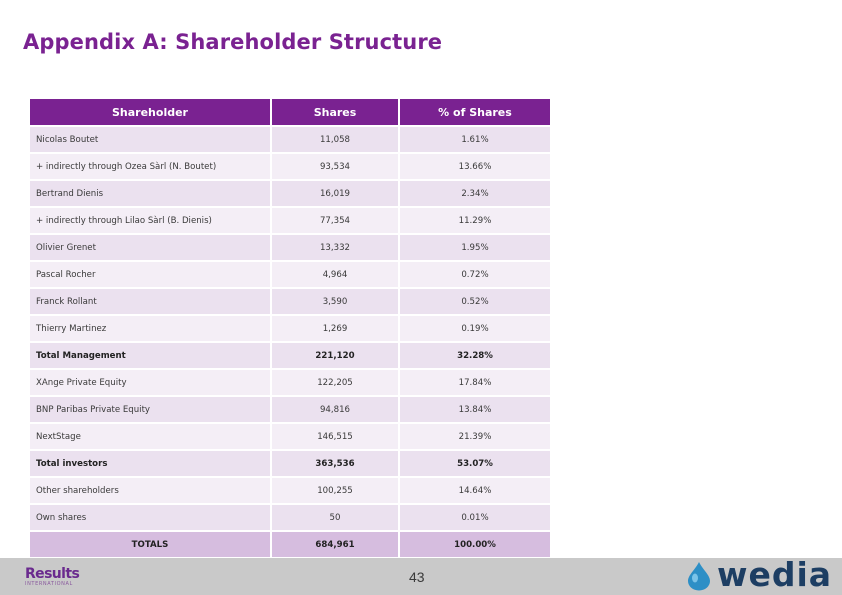 The width and height of the screenshot is (842, 595). What do you see at coordinates (151, 274) in the screenshot?
I see `shareholder-name: Pascal Rocher` at bounding box center [151, 274].